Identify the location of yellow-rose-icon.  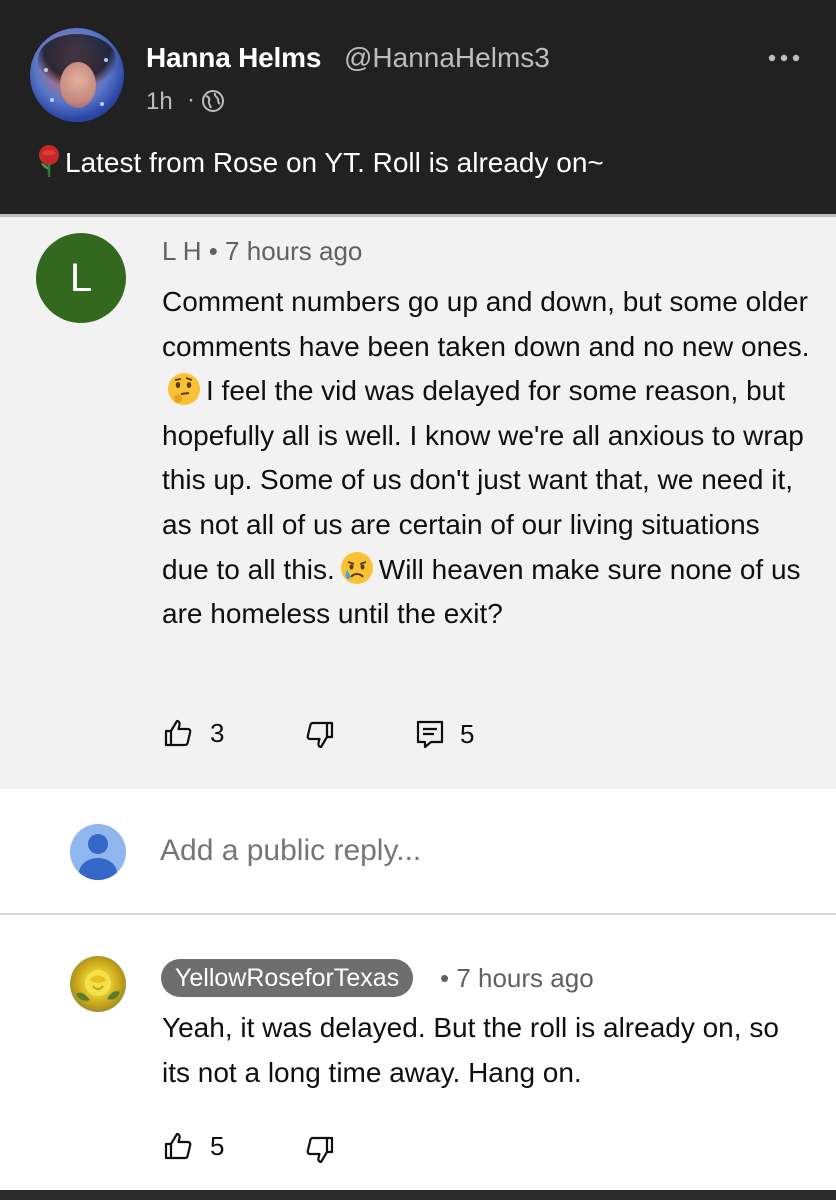
(98, 985).